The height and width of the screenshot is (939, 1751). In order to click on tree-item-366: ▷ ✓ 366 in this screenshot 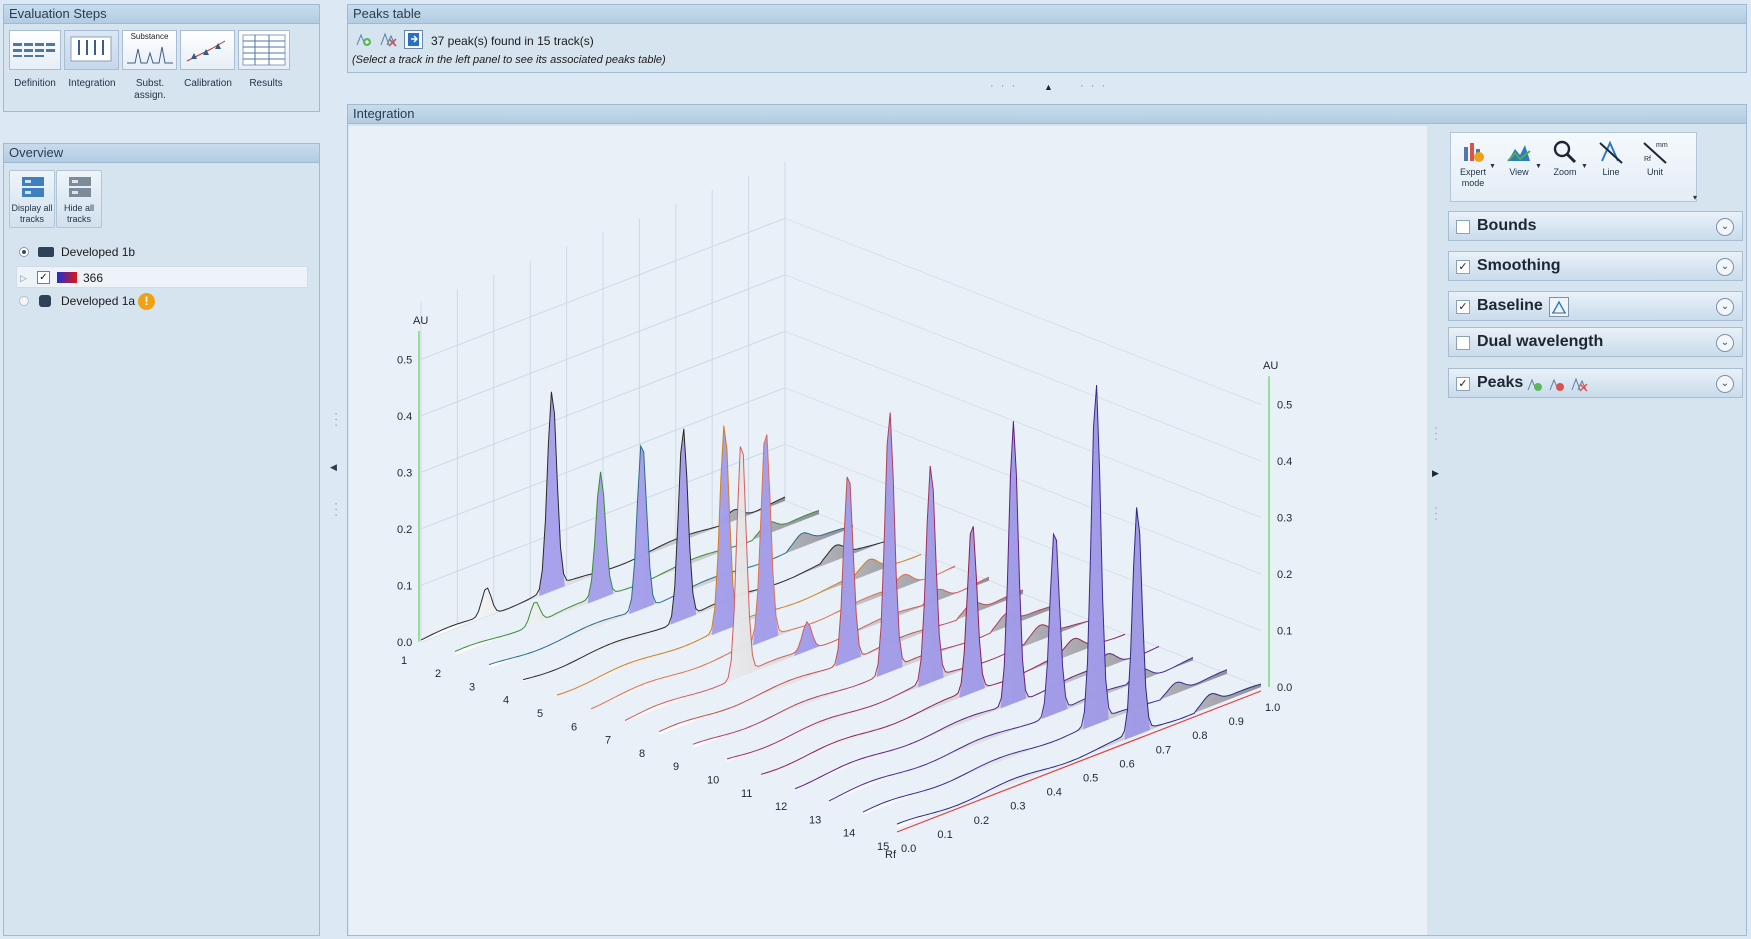, I will do `click(162, 277)`.